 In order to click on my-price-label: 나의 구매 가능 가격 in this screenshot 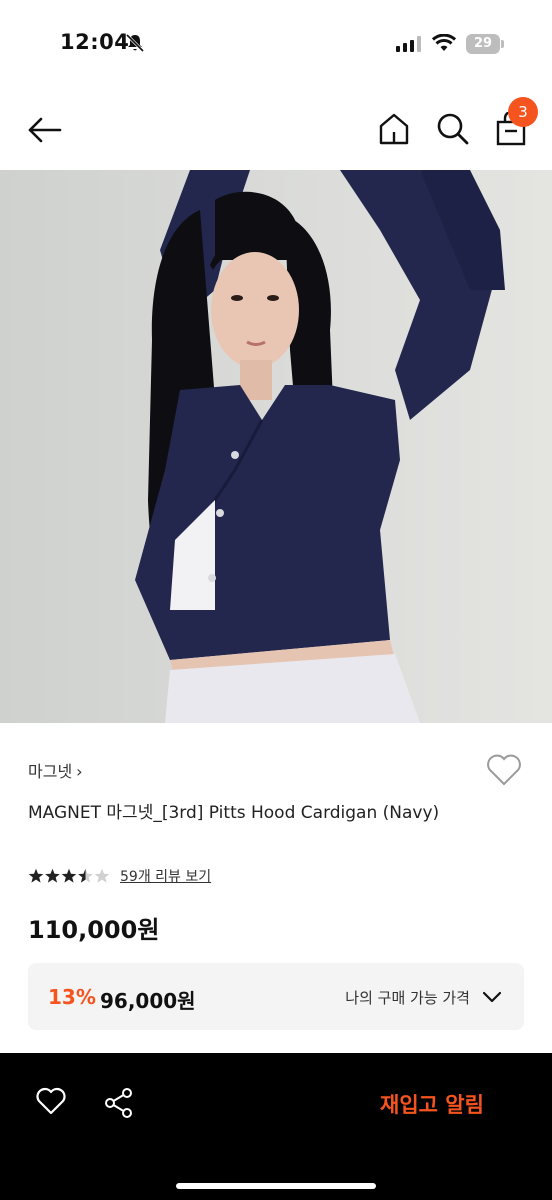, I will do `click(407, 998)`.